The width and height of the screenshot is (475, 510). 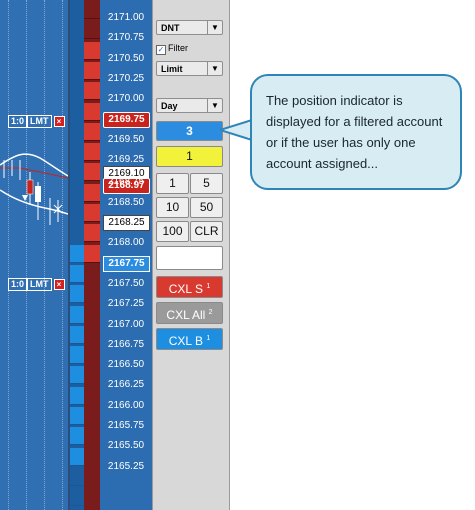 I want to click on ladder-price: 2168.75, so click(x=126, y=181).